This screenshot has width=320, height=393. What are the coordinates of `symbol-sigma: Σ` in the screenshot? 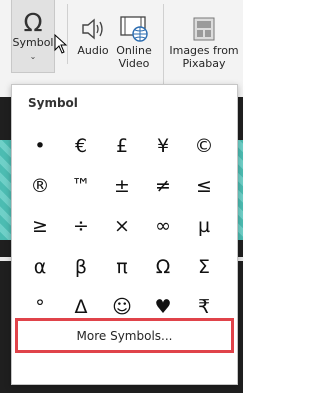 It's located at (204, 267).